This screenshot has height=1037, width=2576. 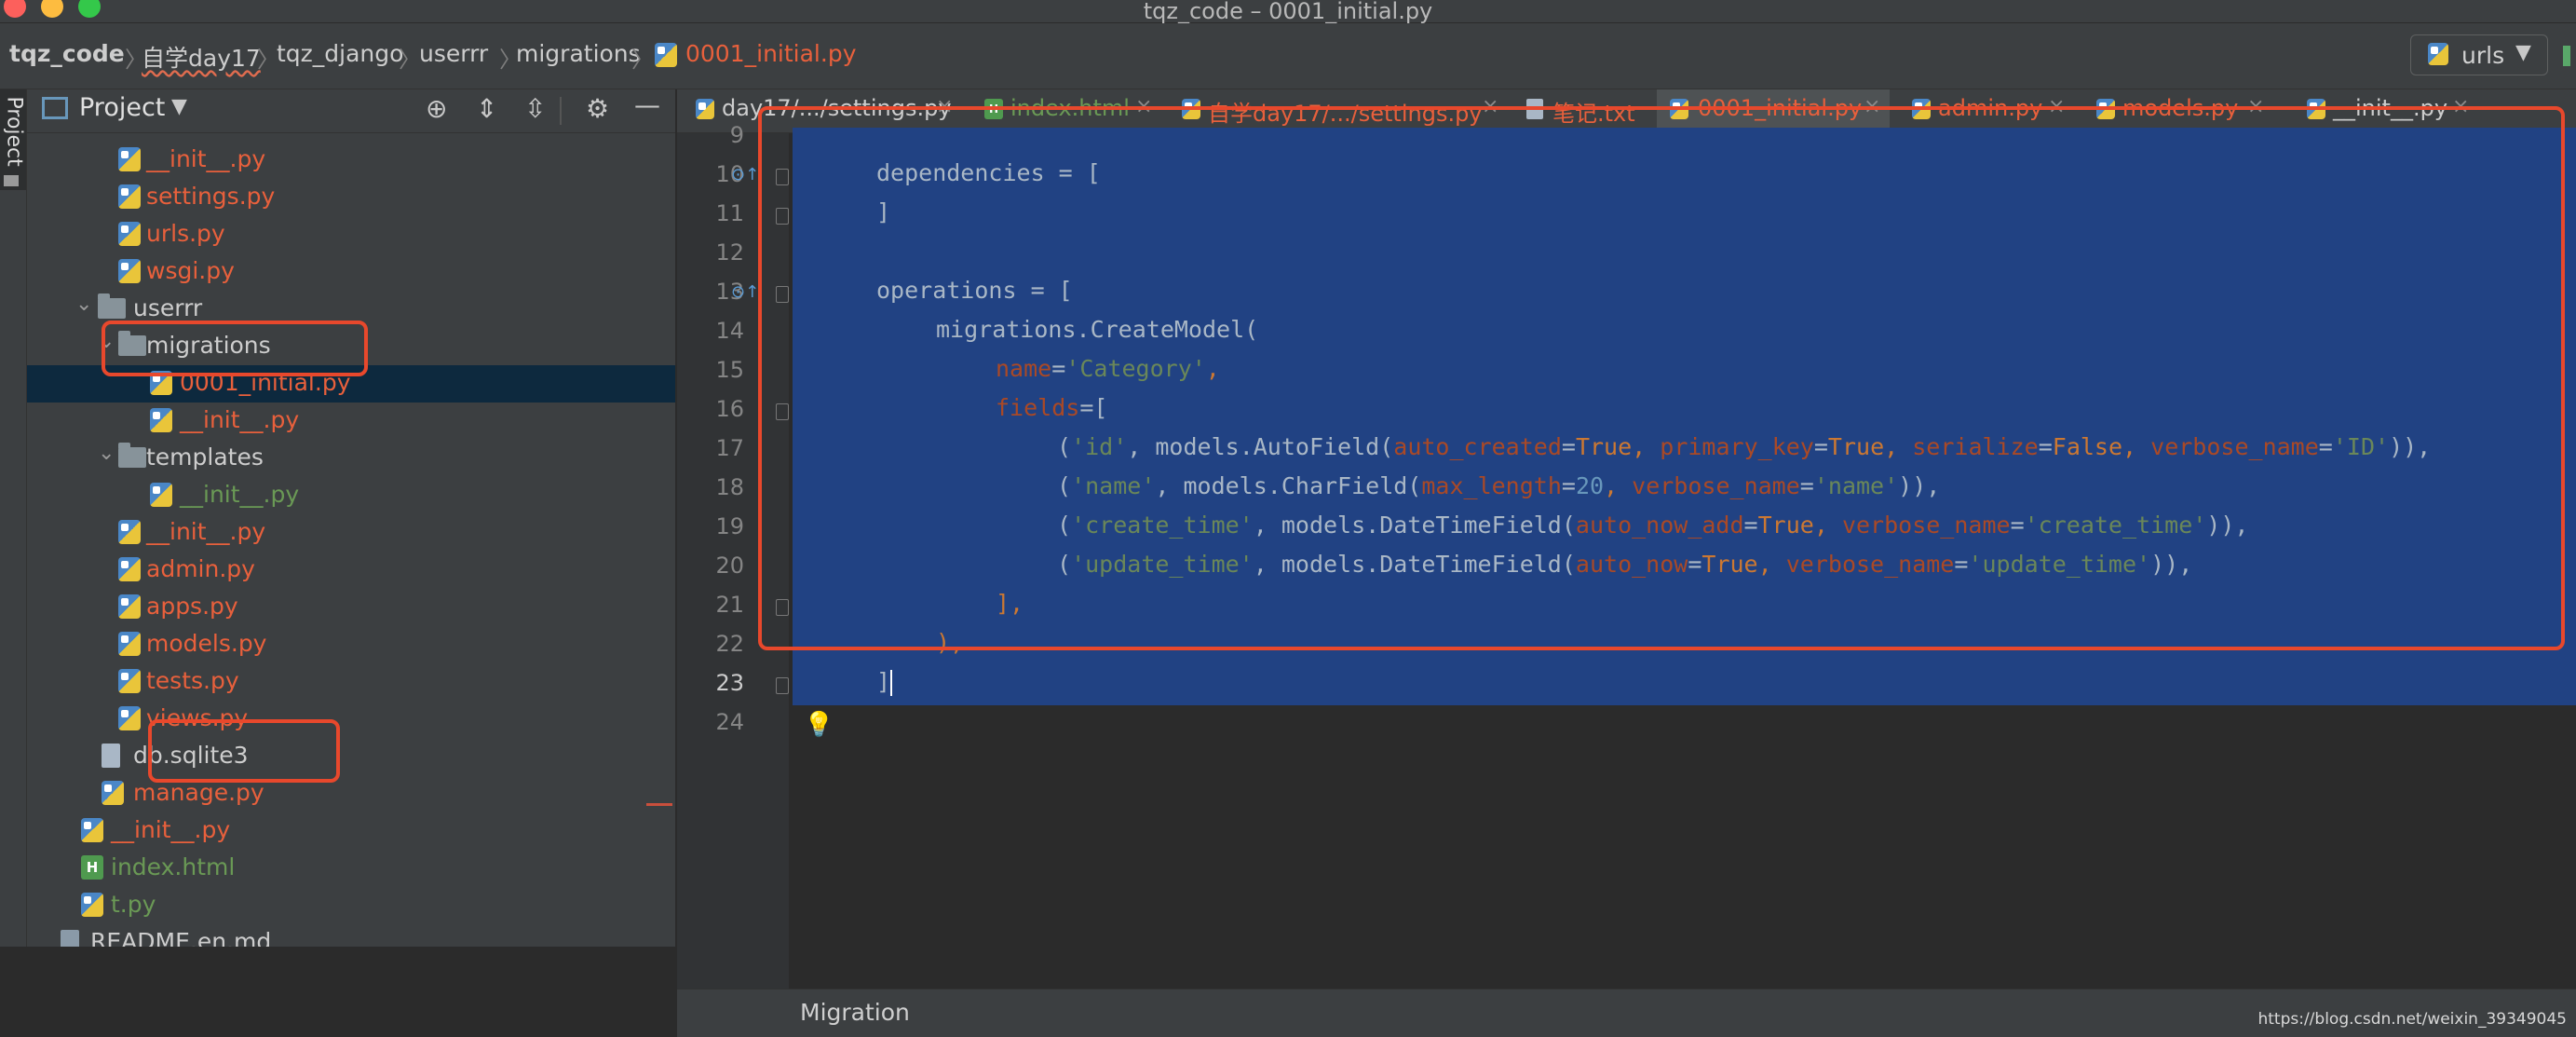 I want to click on tree-item-label: manage.py, so click(x=198, y=792).